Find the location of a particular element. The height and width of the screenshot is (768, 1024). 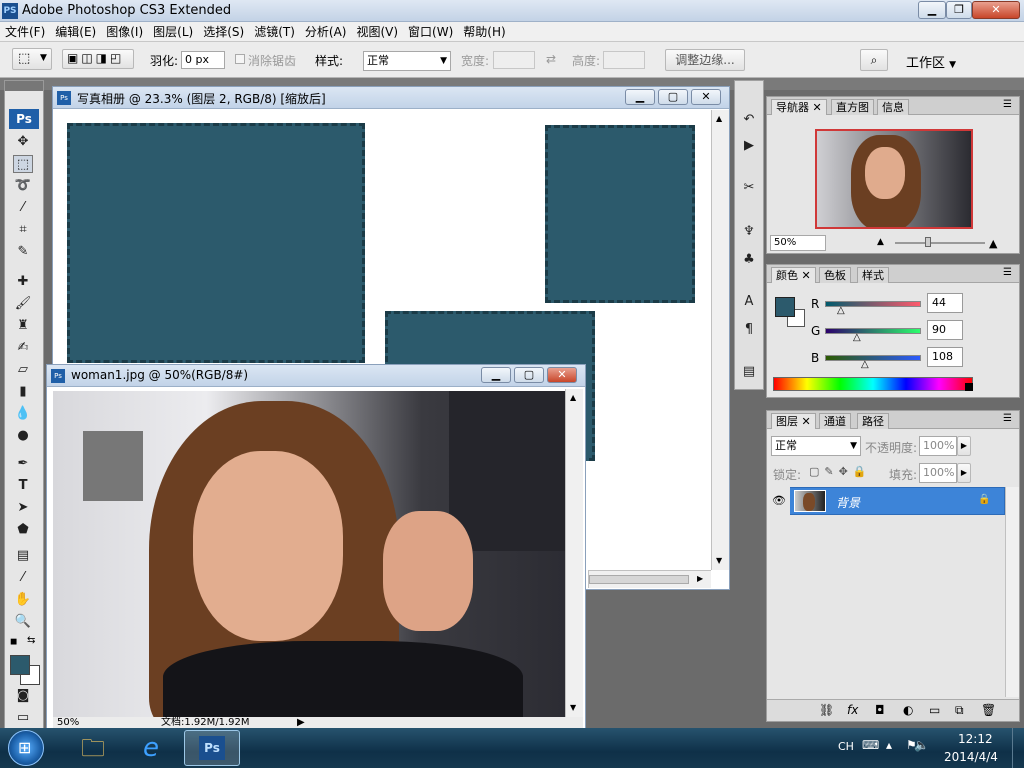

lasso-tool-icon: ➰ is located at coordinates (23, 186).